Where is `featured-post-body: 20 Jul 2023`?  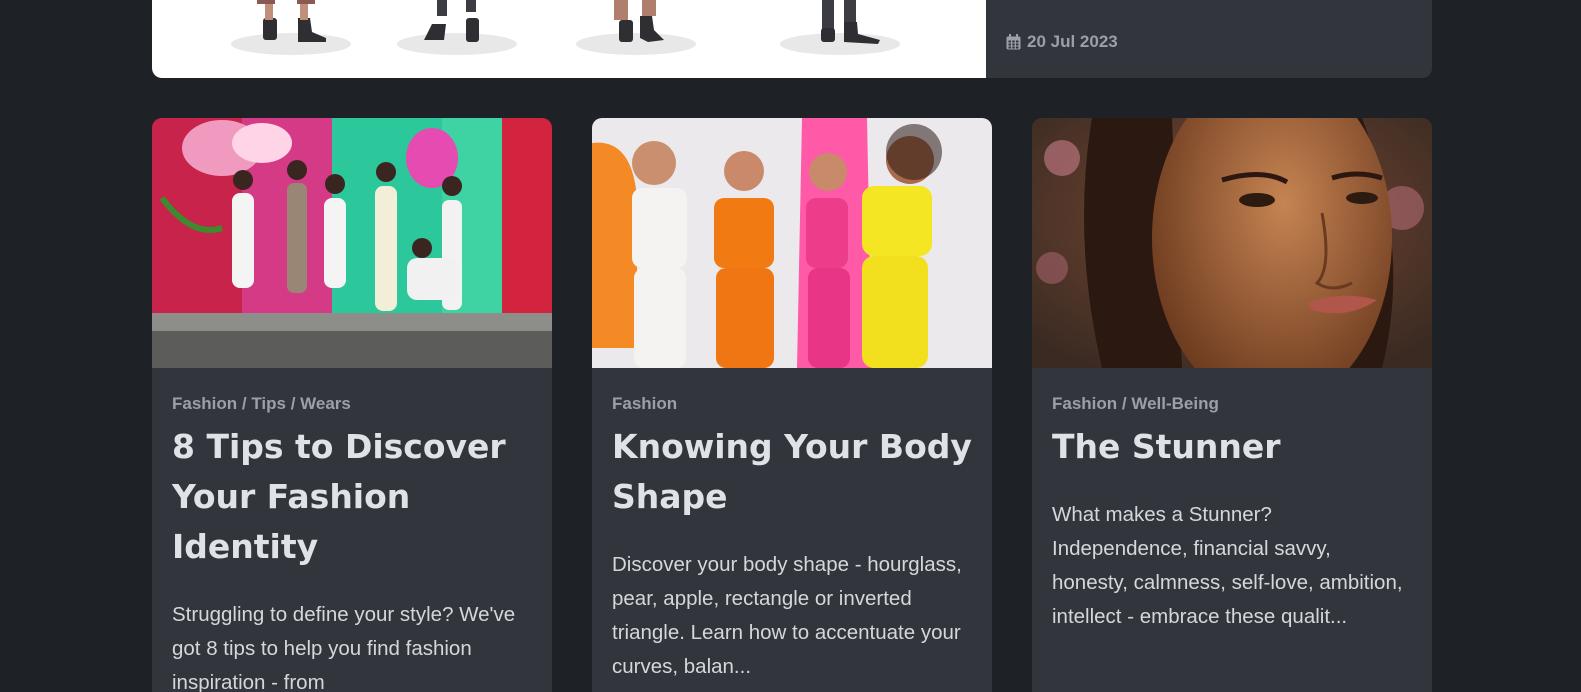
featured-post-body: 20 Jul 2023 is located at coordinates (1209, 39).